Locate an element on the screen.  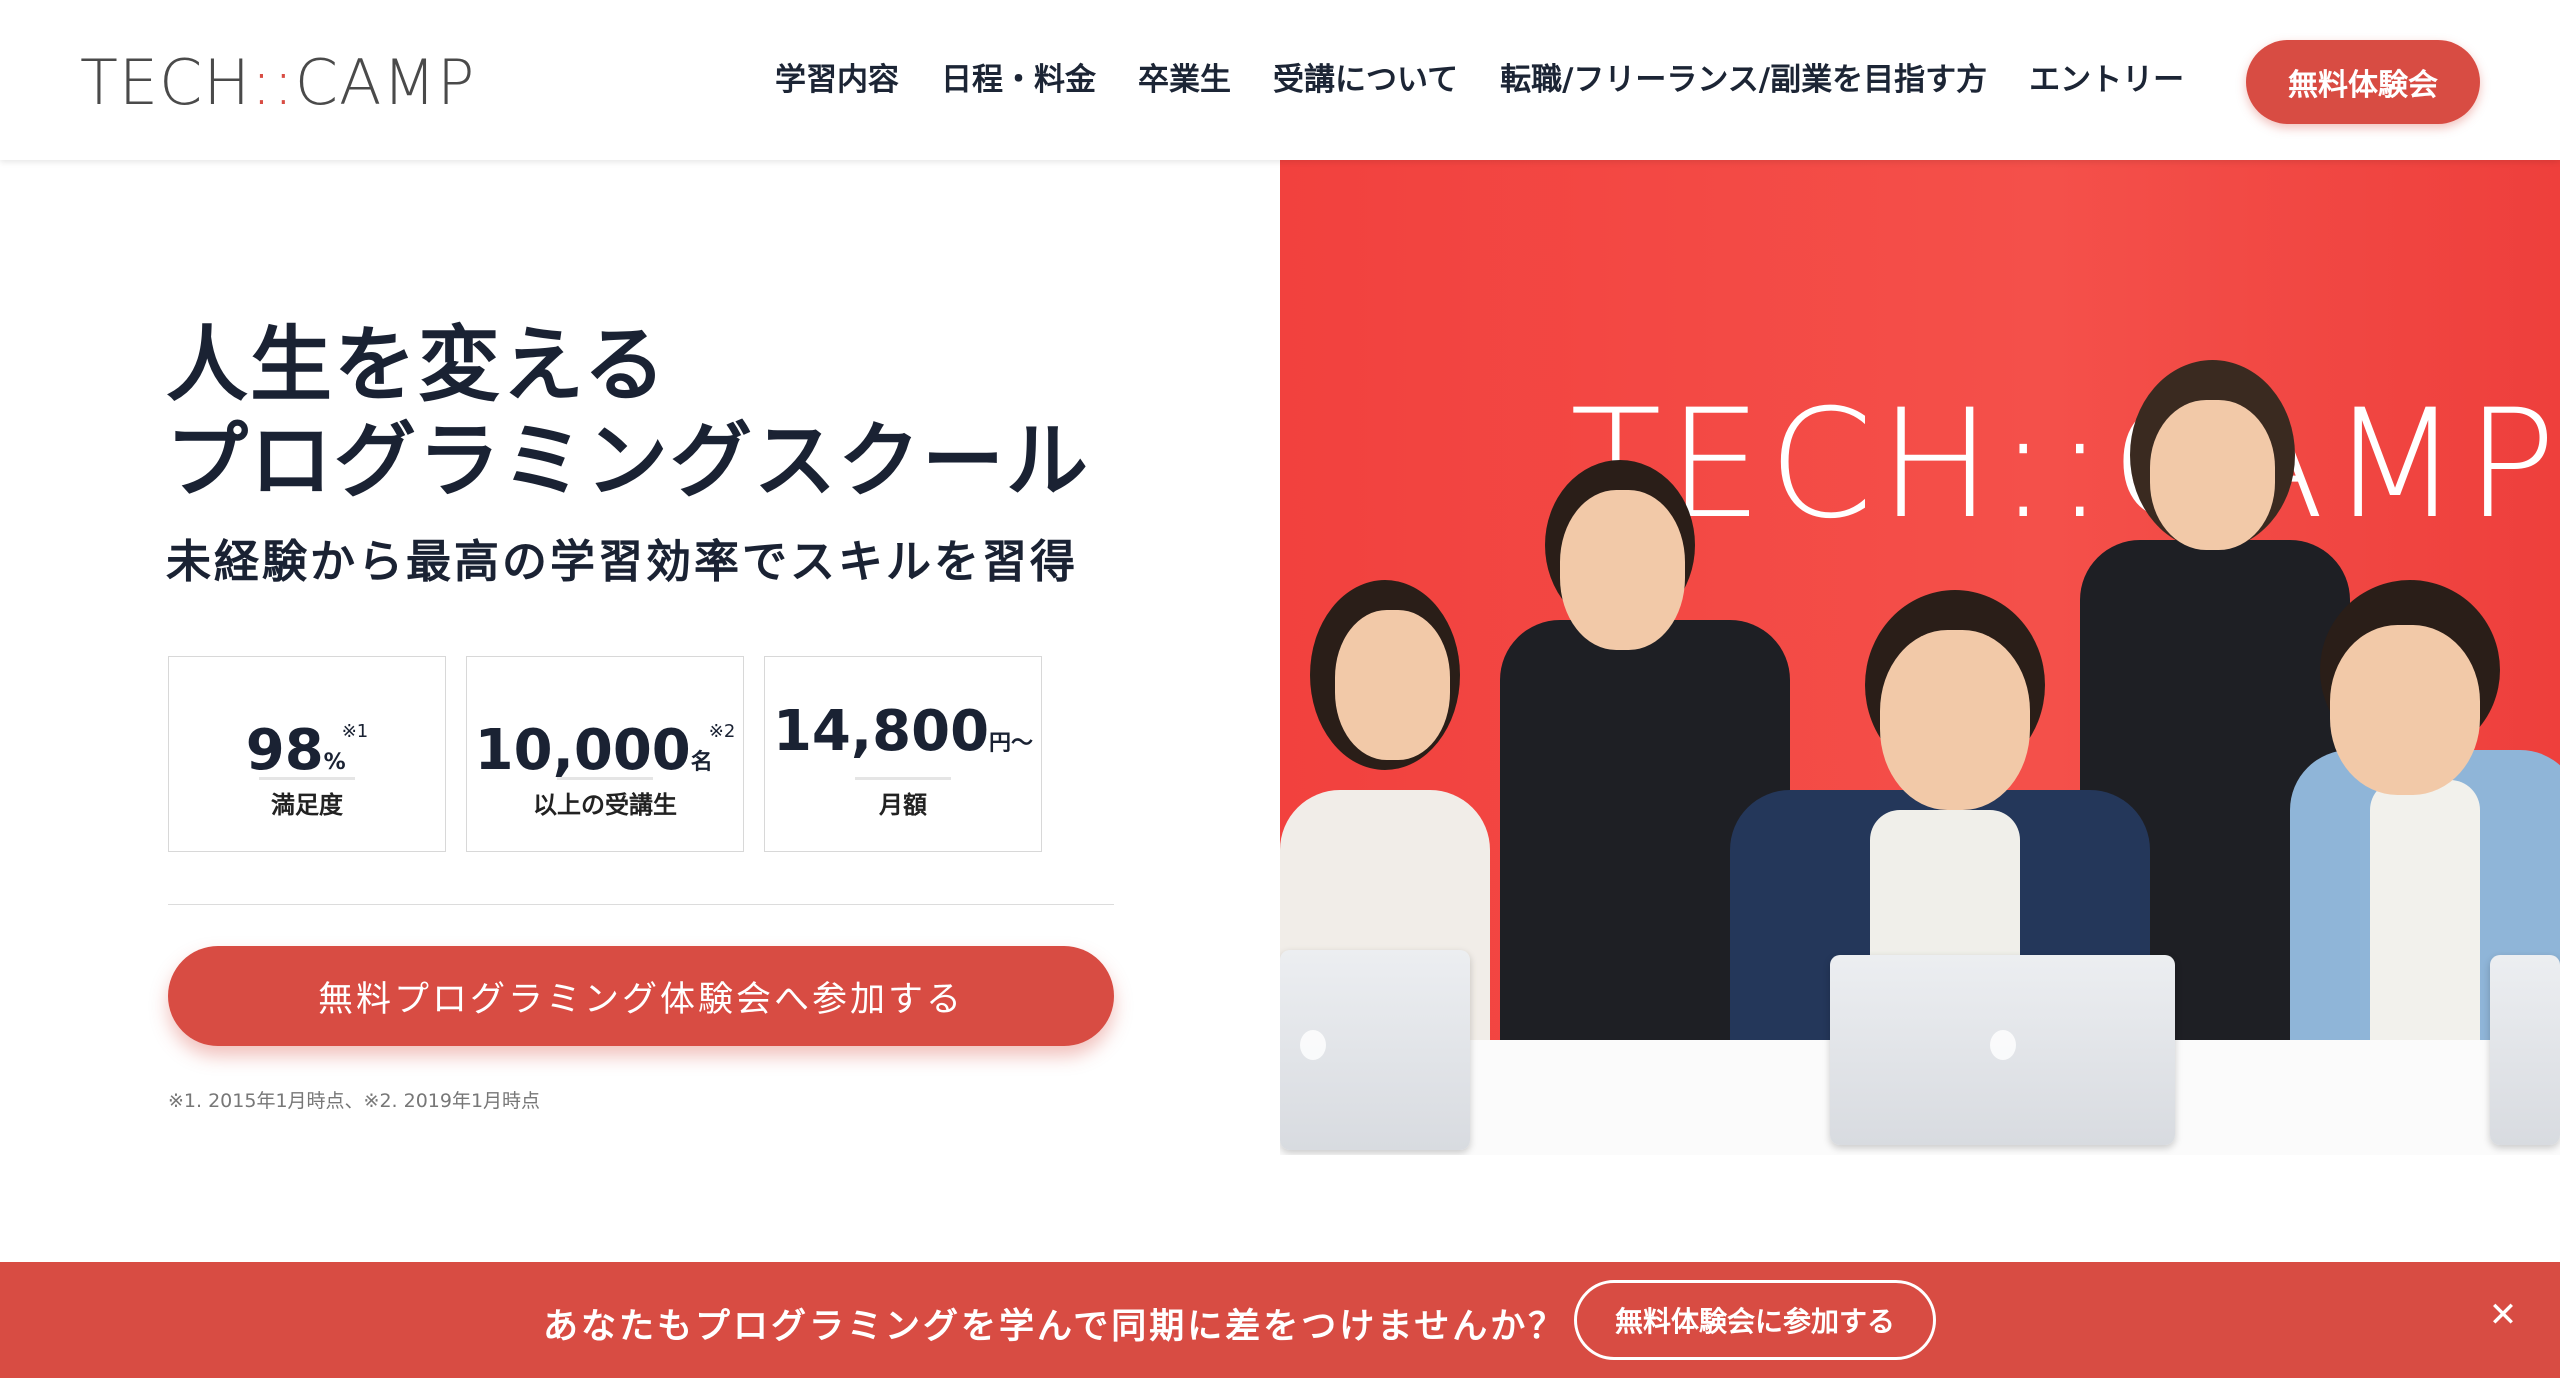
stat-unit: 円〜 is located at coordinates (1011, 743).